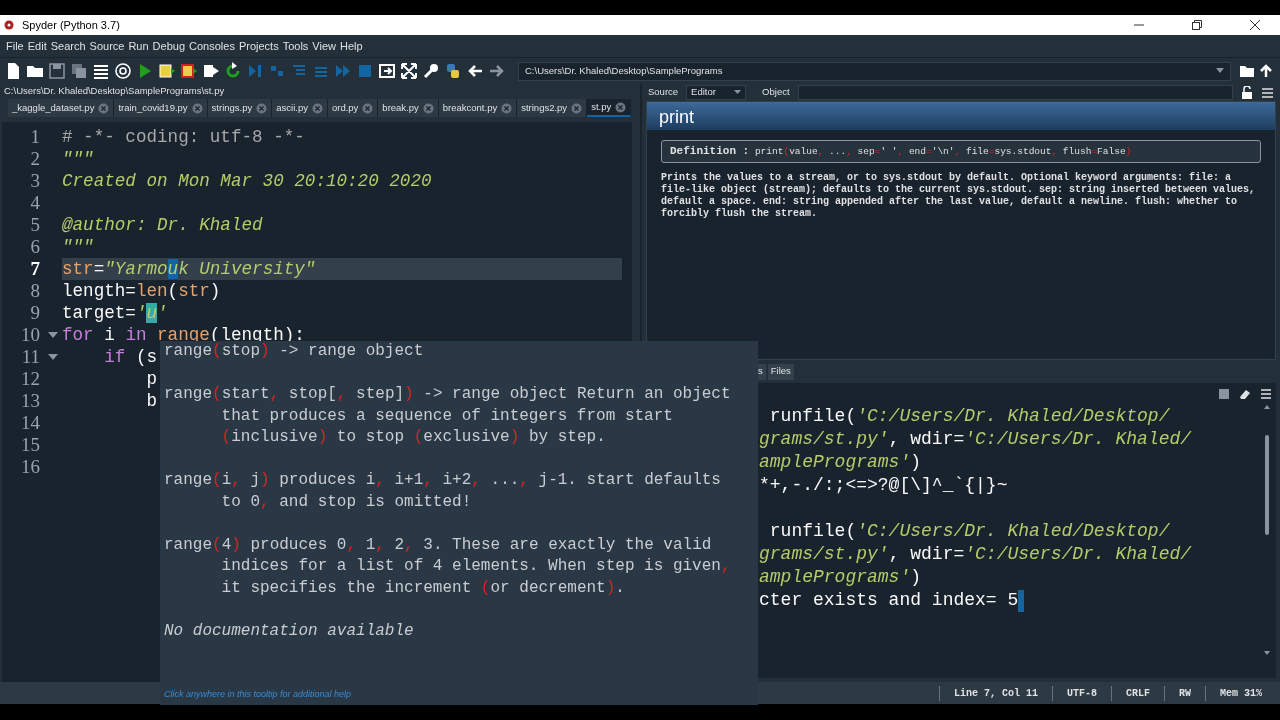 This screenshot has width=1280, height=720. I want to click on console-line: *+,-./:;<=>?@[\]^_`{|}~, so click(883, 485).